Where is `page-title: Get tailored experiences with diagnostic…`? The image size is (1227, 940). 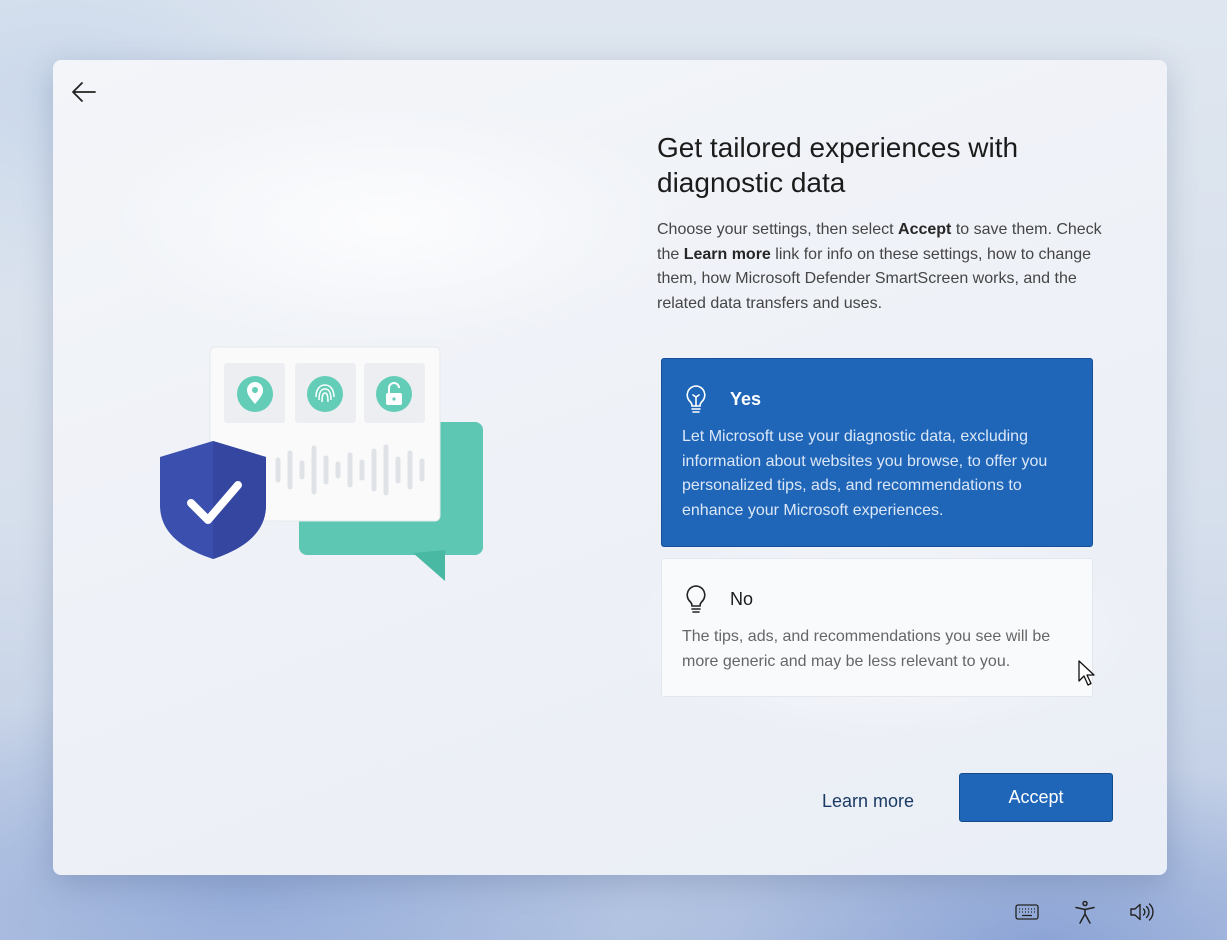 page-title: Get tailored experiences with diagnostic… is located at coordinates (838, 165).